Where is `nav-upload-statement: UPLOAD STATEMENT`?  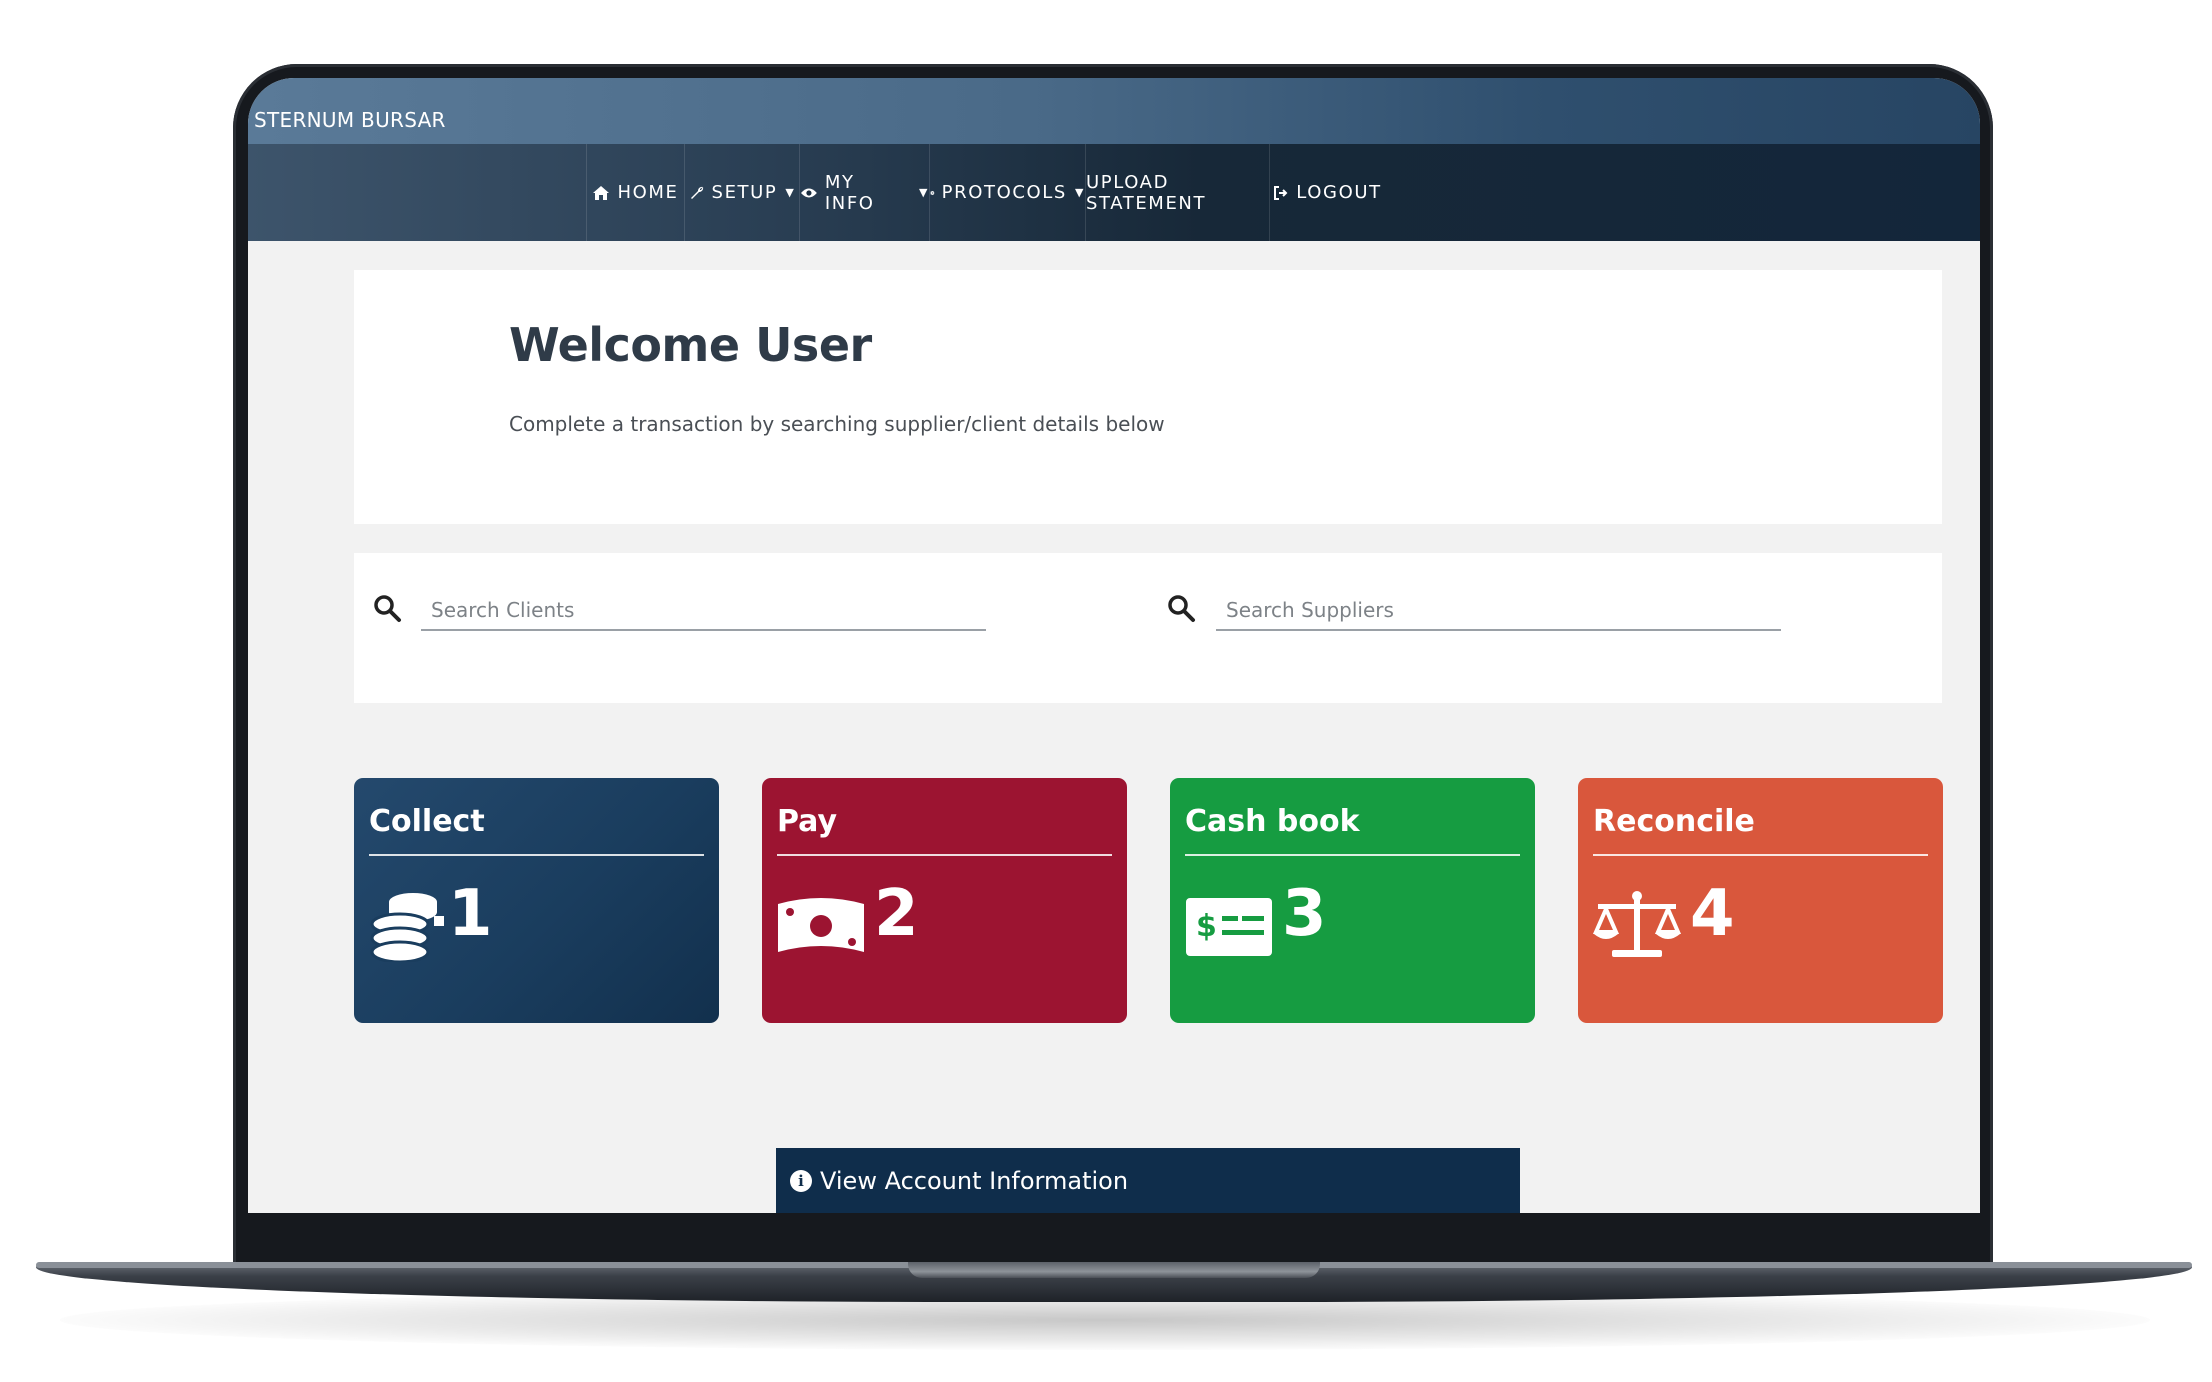 nav-upload-statement: UPLOAD STATEMENT is located at coordinates (1177, 192).